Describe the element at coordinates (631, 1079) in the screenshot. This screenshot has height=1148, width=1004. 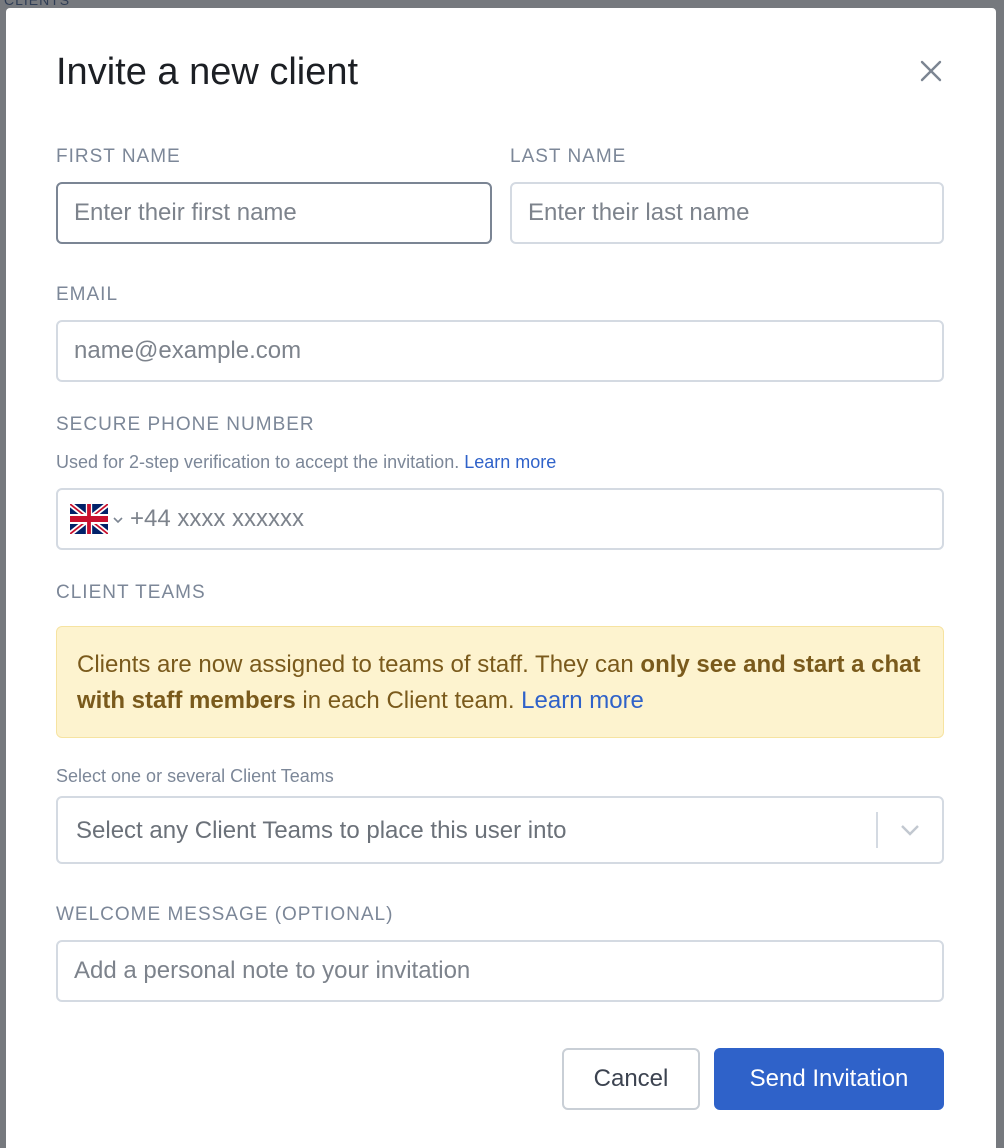
I see `cancel-button: Cancel` at that location.